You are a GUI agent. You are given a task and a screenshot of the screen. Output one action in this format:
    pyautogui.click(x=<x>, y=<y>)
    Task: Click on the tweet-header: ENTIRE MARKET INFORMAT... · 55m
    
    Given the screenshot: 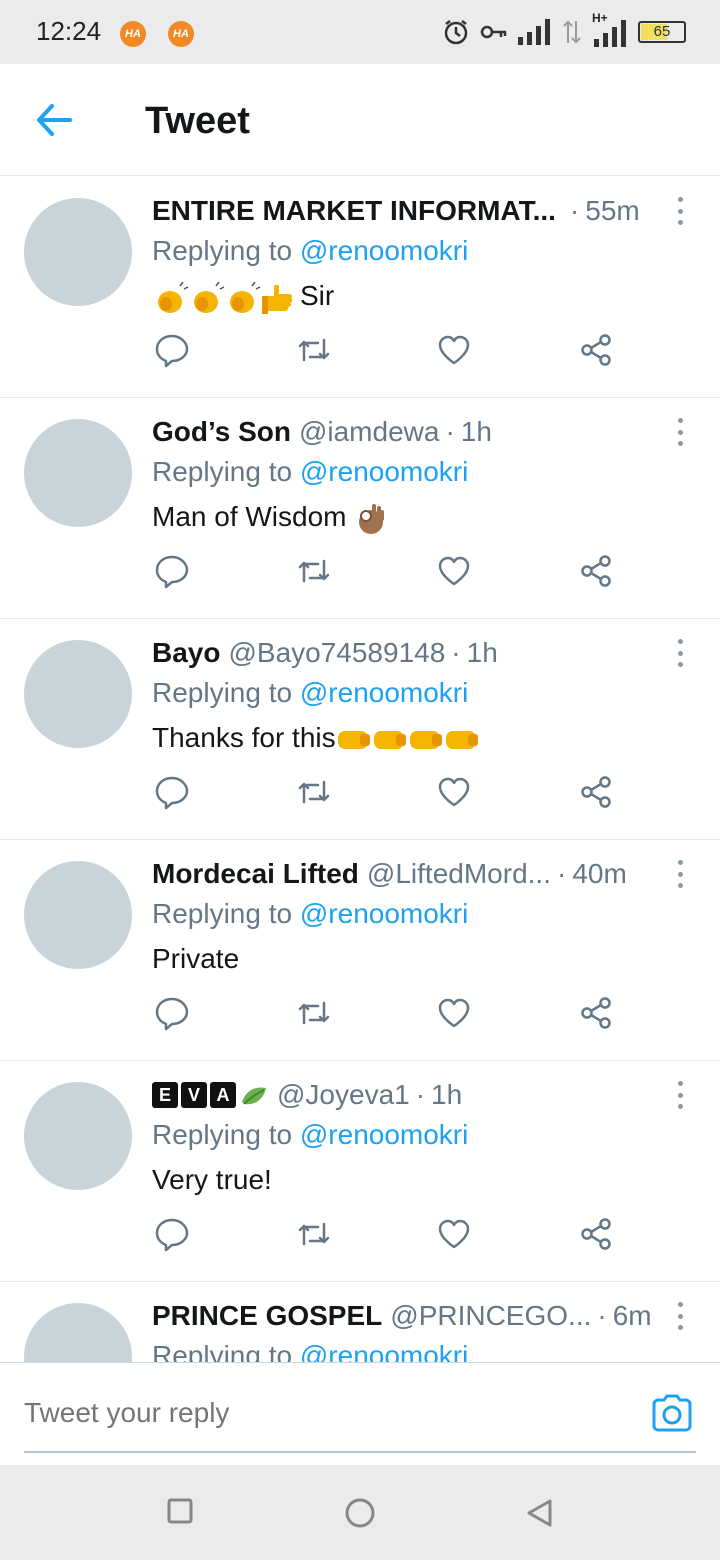 What is the action you would take?
    pyautogui.click(x=402, y=211)
    